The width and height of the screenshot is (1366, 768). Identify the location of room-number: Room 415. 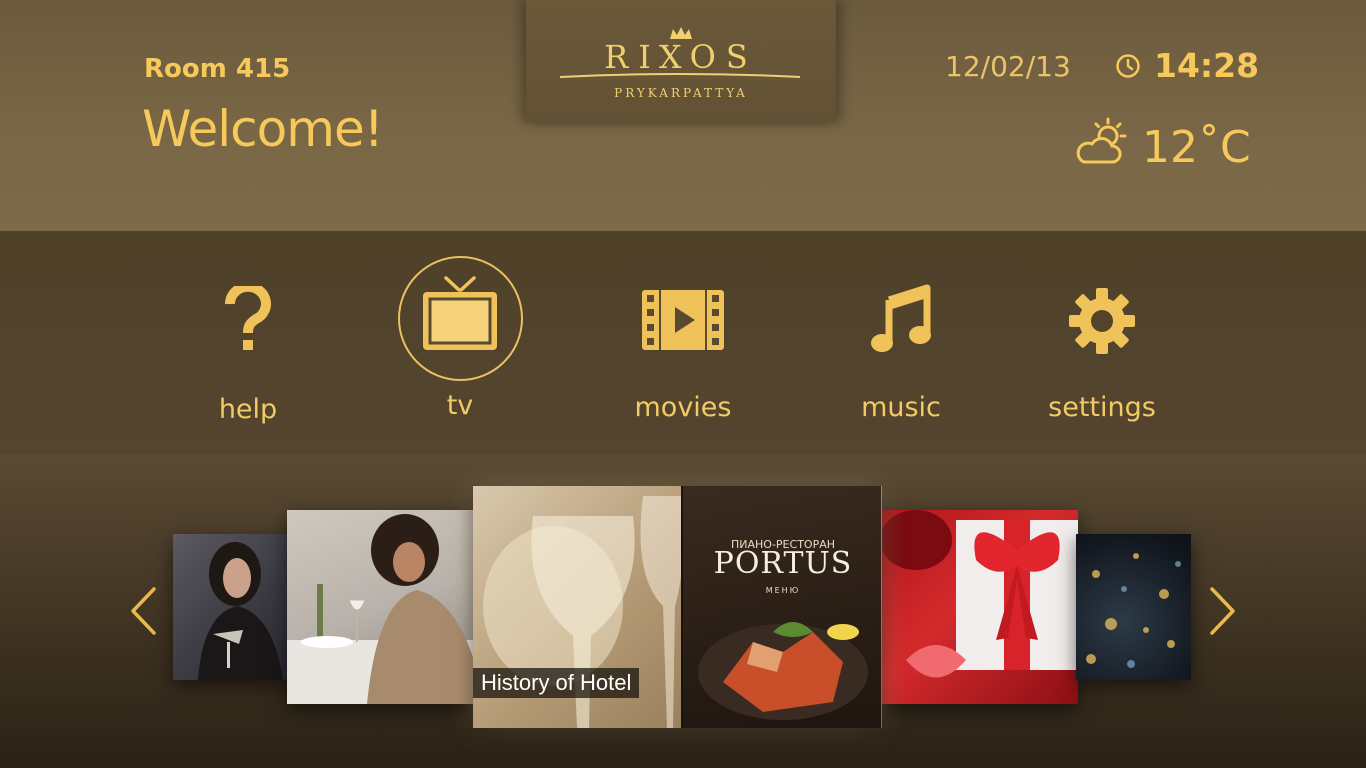
(217, 69).